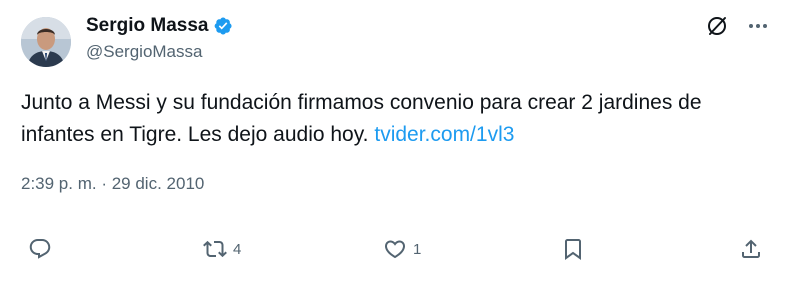  I want to click on retweet-count: 4, so click(237, 249).